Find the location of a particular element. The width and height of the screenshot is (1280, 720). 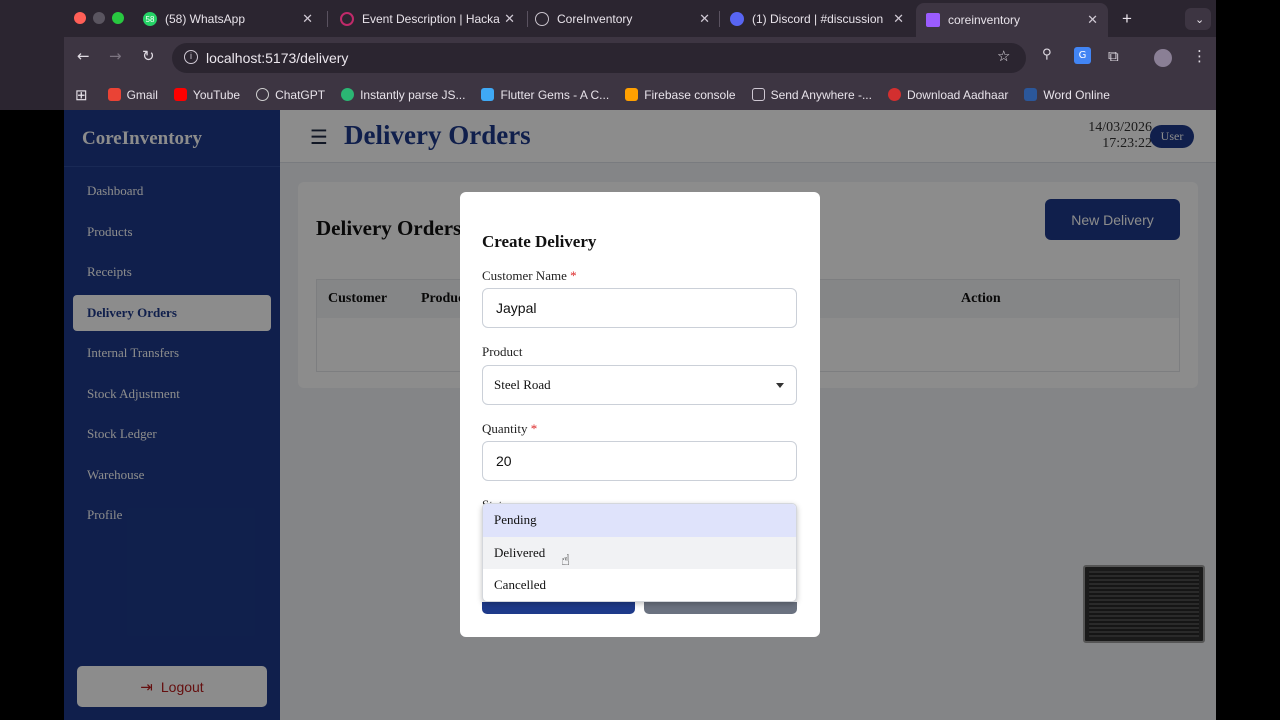

hackathon-icon is located at coordinates (347, 19).